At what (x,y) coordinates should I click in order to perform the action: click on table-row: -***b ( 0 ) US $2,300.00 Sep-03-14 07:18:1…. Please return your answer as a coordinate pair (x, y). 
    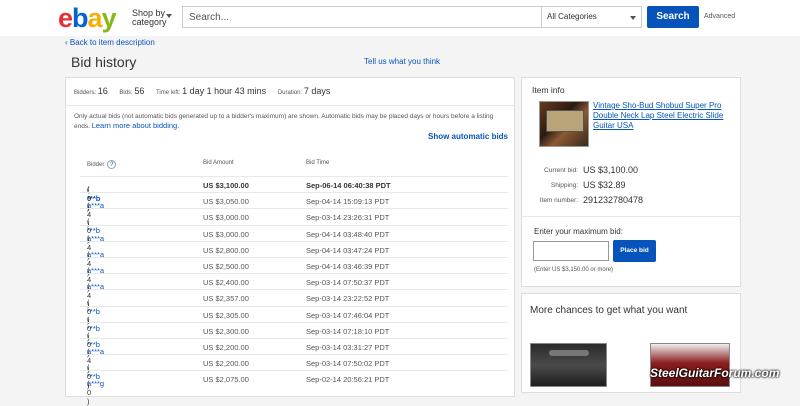
    Looking at the image, I should click on (294, 339).